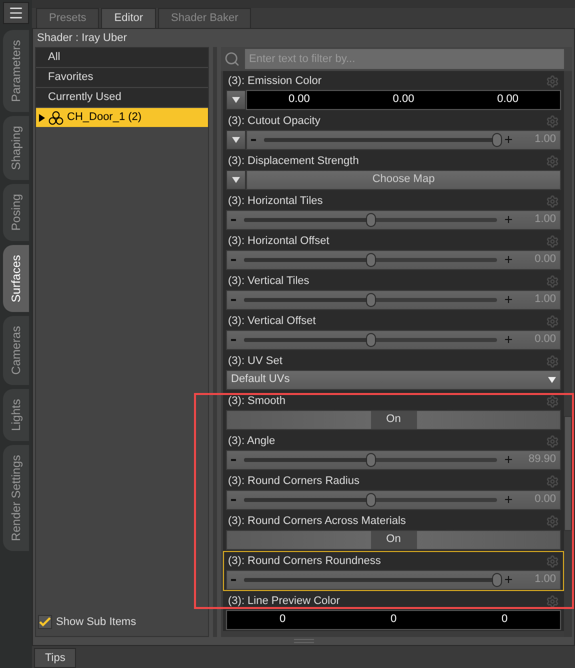 Image resolution: width=575 pixels, height=668 pixels. What do you see at coordinates (128, 18) in the screenshot?
I see `tab: Editor` at bounding box center [128, 18].